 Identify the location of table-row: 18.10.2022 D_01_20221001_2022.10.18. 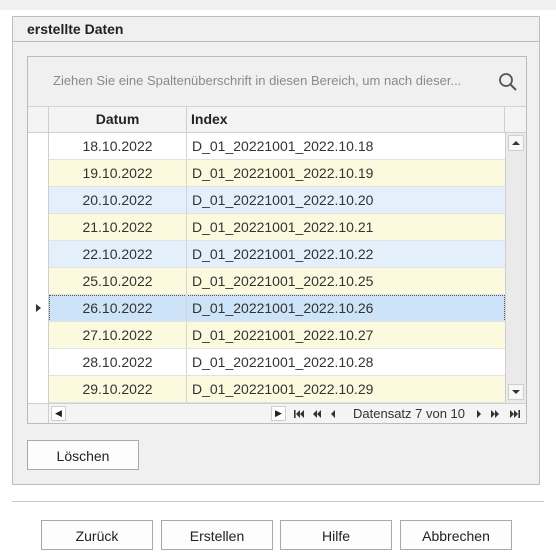
(277, 146).